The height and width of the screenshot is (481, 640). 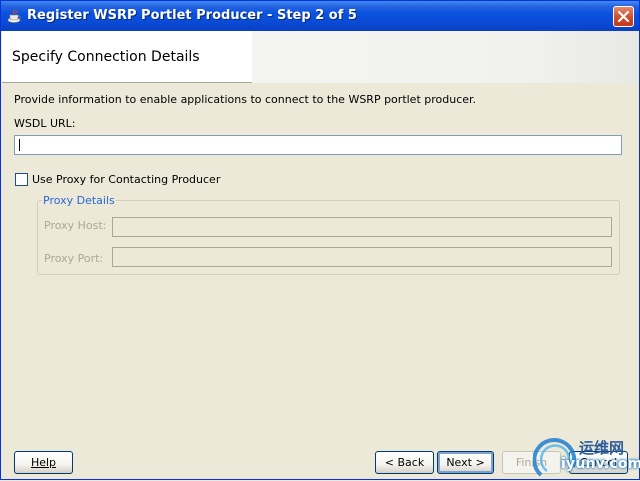 What do you see at coordinates (318, 145) in the screenshot?
I see `wsdl-url-input` at bounding box center [318, 145].